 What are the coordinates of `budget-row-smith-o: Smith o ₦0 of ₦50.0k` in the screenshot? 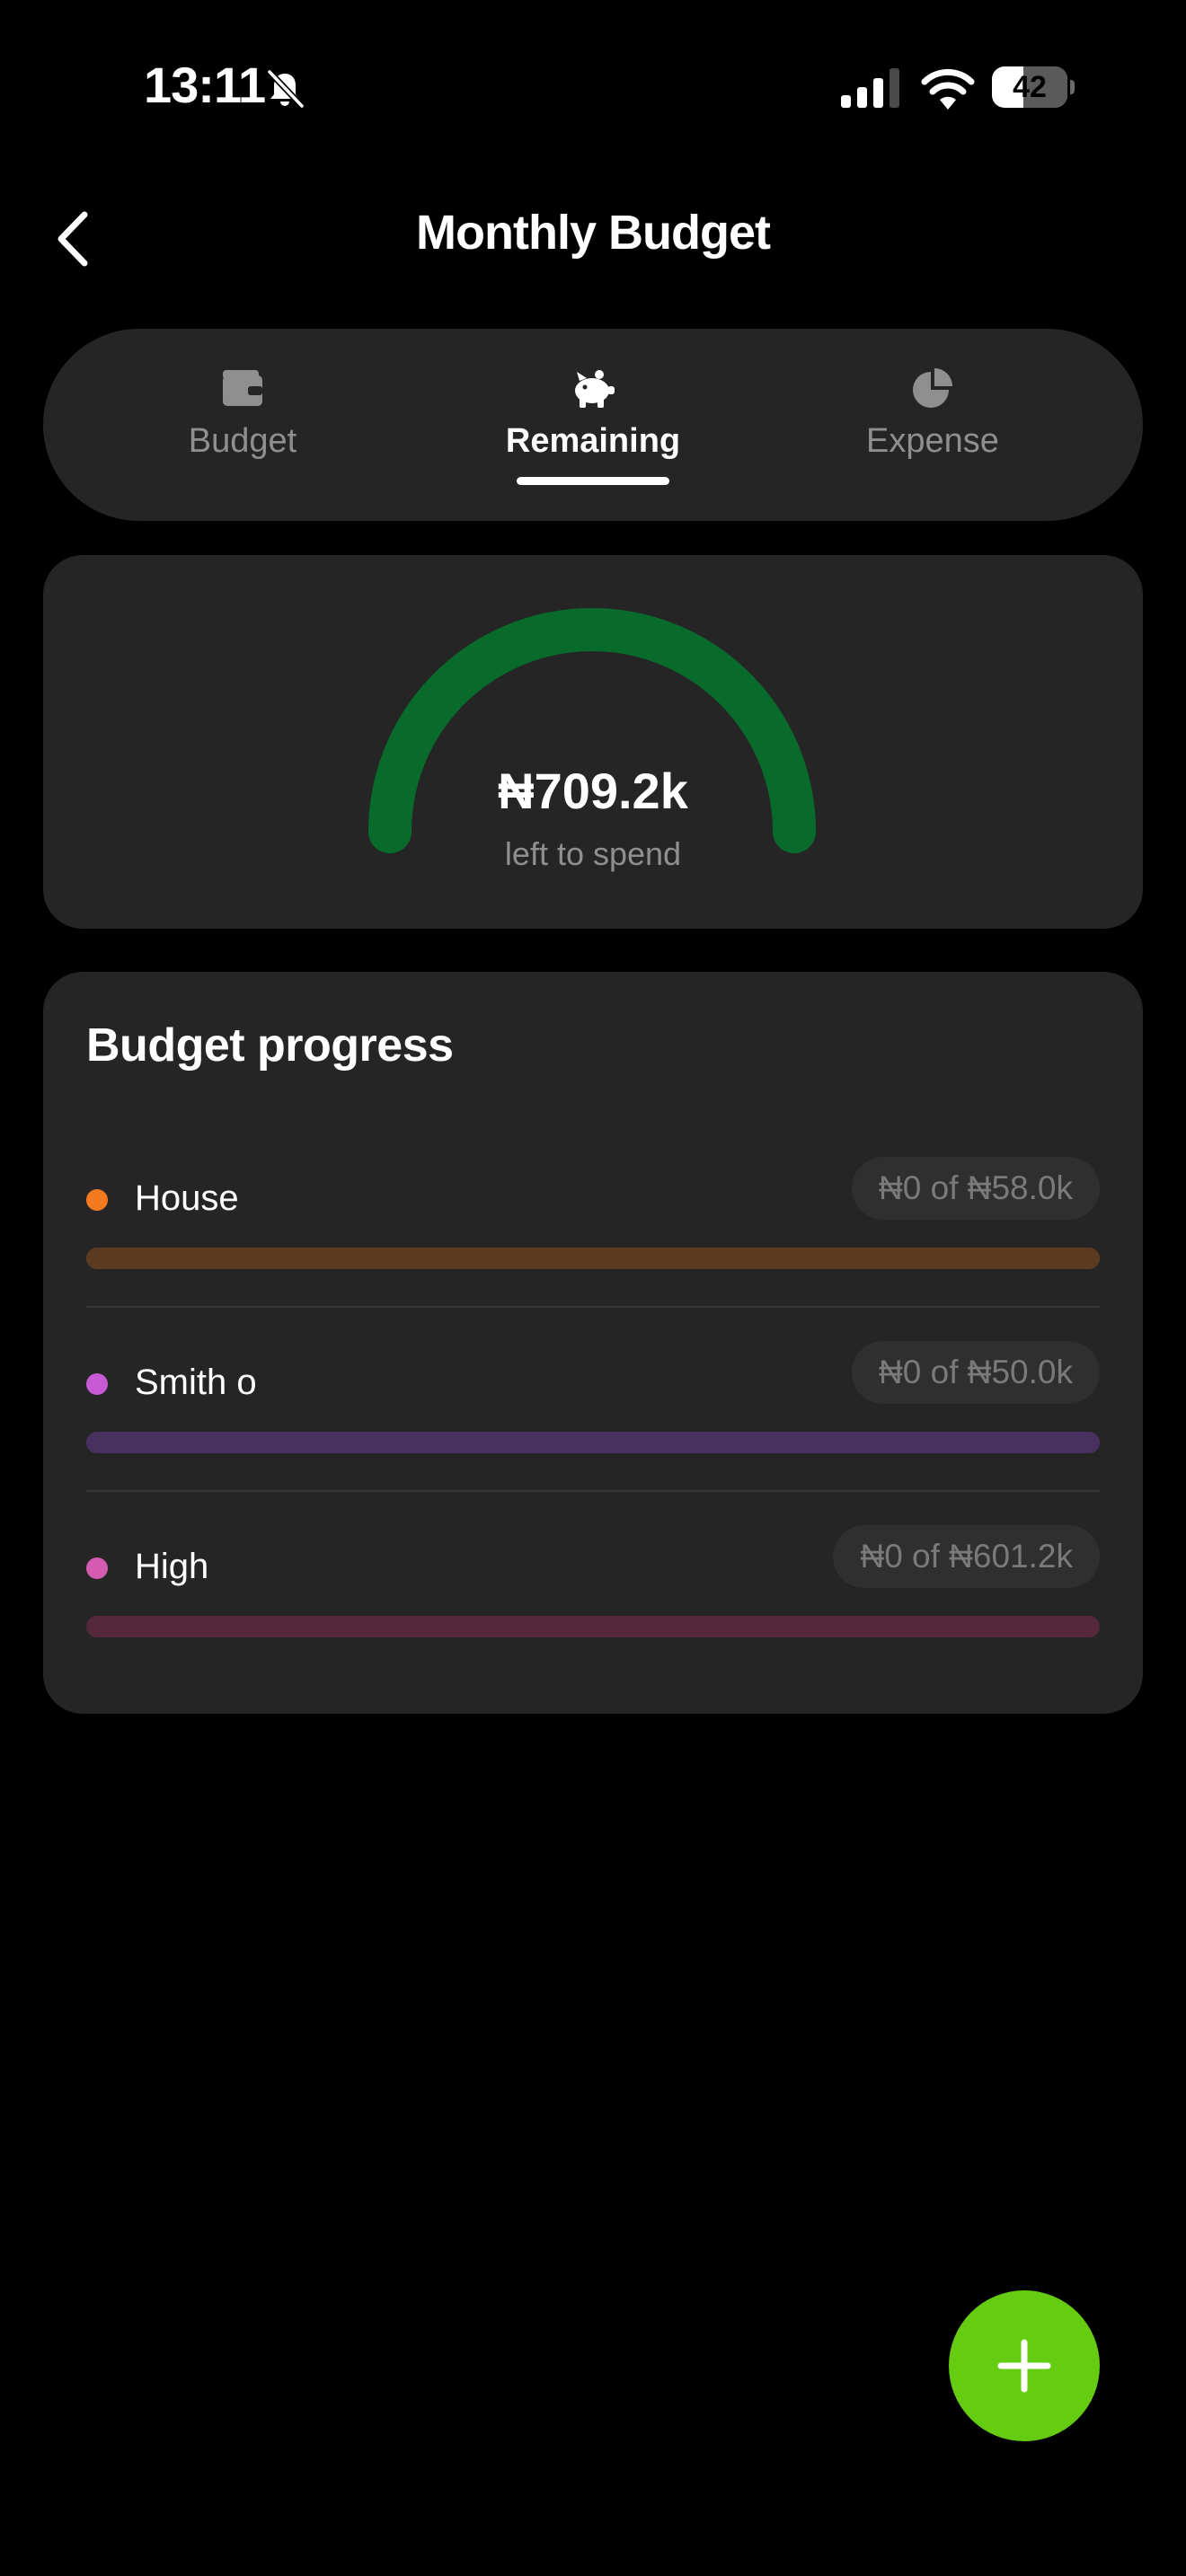 It's located at (593, 1433).